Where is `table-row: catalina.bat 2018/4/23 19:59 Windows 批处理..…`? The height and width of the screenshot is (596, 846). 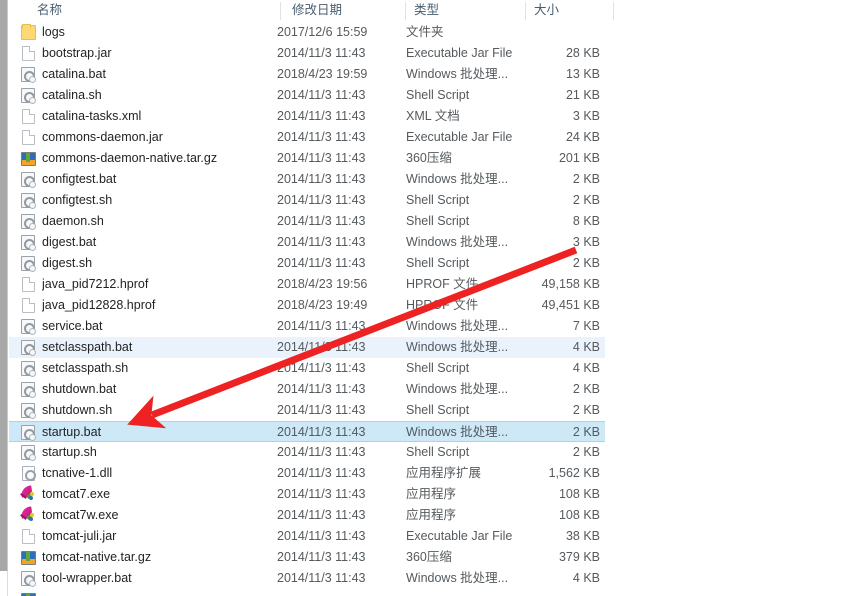
table-row: catalina.bat 2018/4/23 19:59 Windows 批处理..… is located at coordinates (307, 74).